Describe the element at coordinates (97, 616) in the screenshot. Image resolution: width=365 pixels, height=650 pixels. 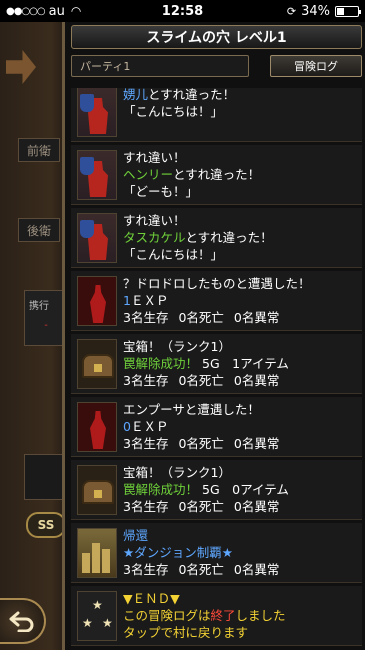
I see `stars-badge-icon: ★ ★ ★` at that location.